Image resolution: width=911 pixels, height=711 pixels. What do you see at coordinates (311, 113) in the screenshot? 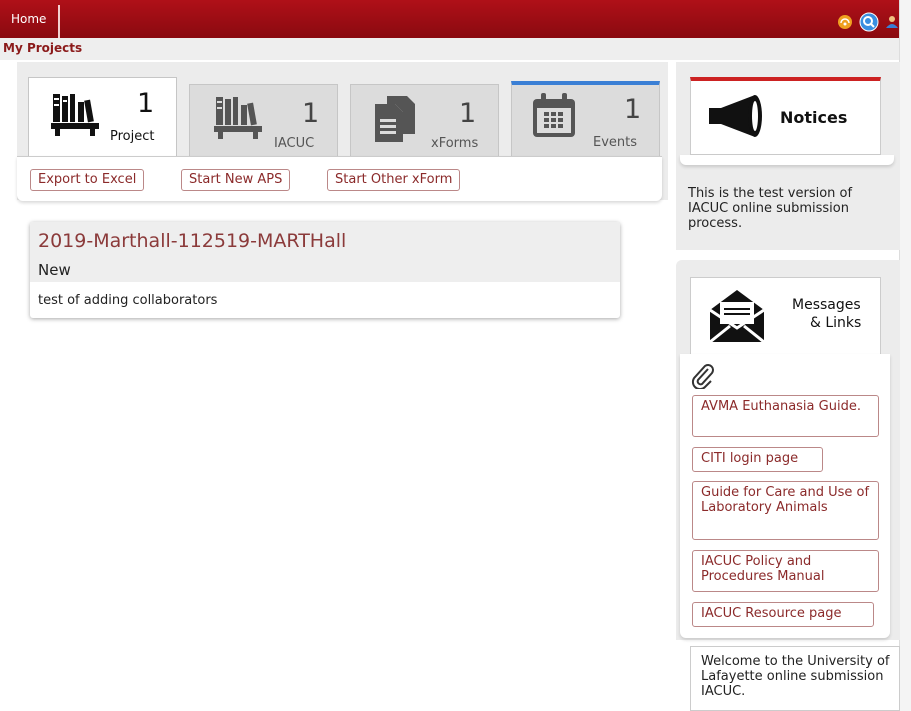
I see `iacuc-count: 1` at bounding box center [311, 113].